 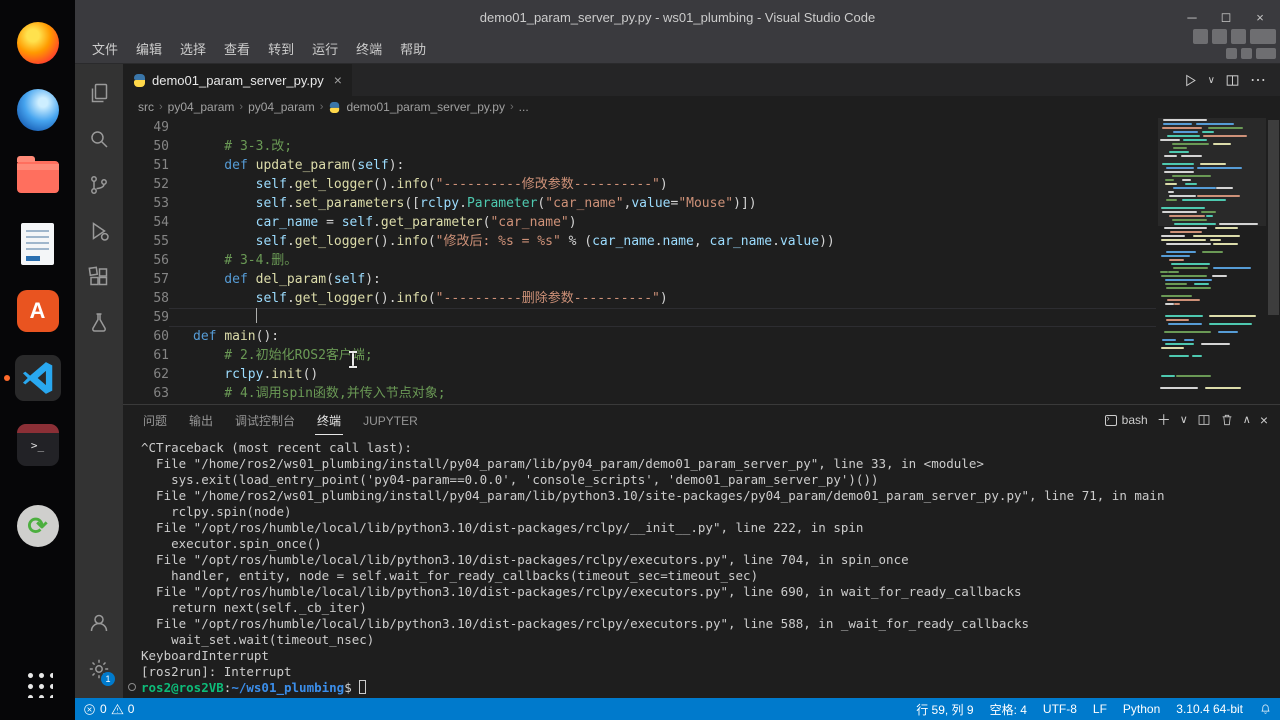 What do you see at coordinates (276, 447) in the screenshot?
I see `terminal-line: ^CTraceback (most recent call last):` at bounding box center [276, 447].